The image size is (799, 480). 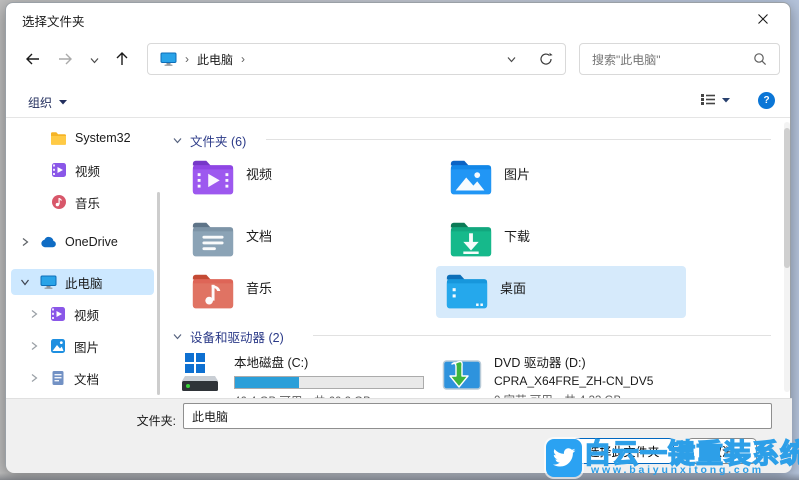 I want to click on folder-tile-label: 音乐, so click(x=259, y=288).